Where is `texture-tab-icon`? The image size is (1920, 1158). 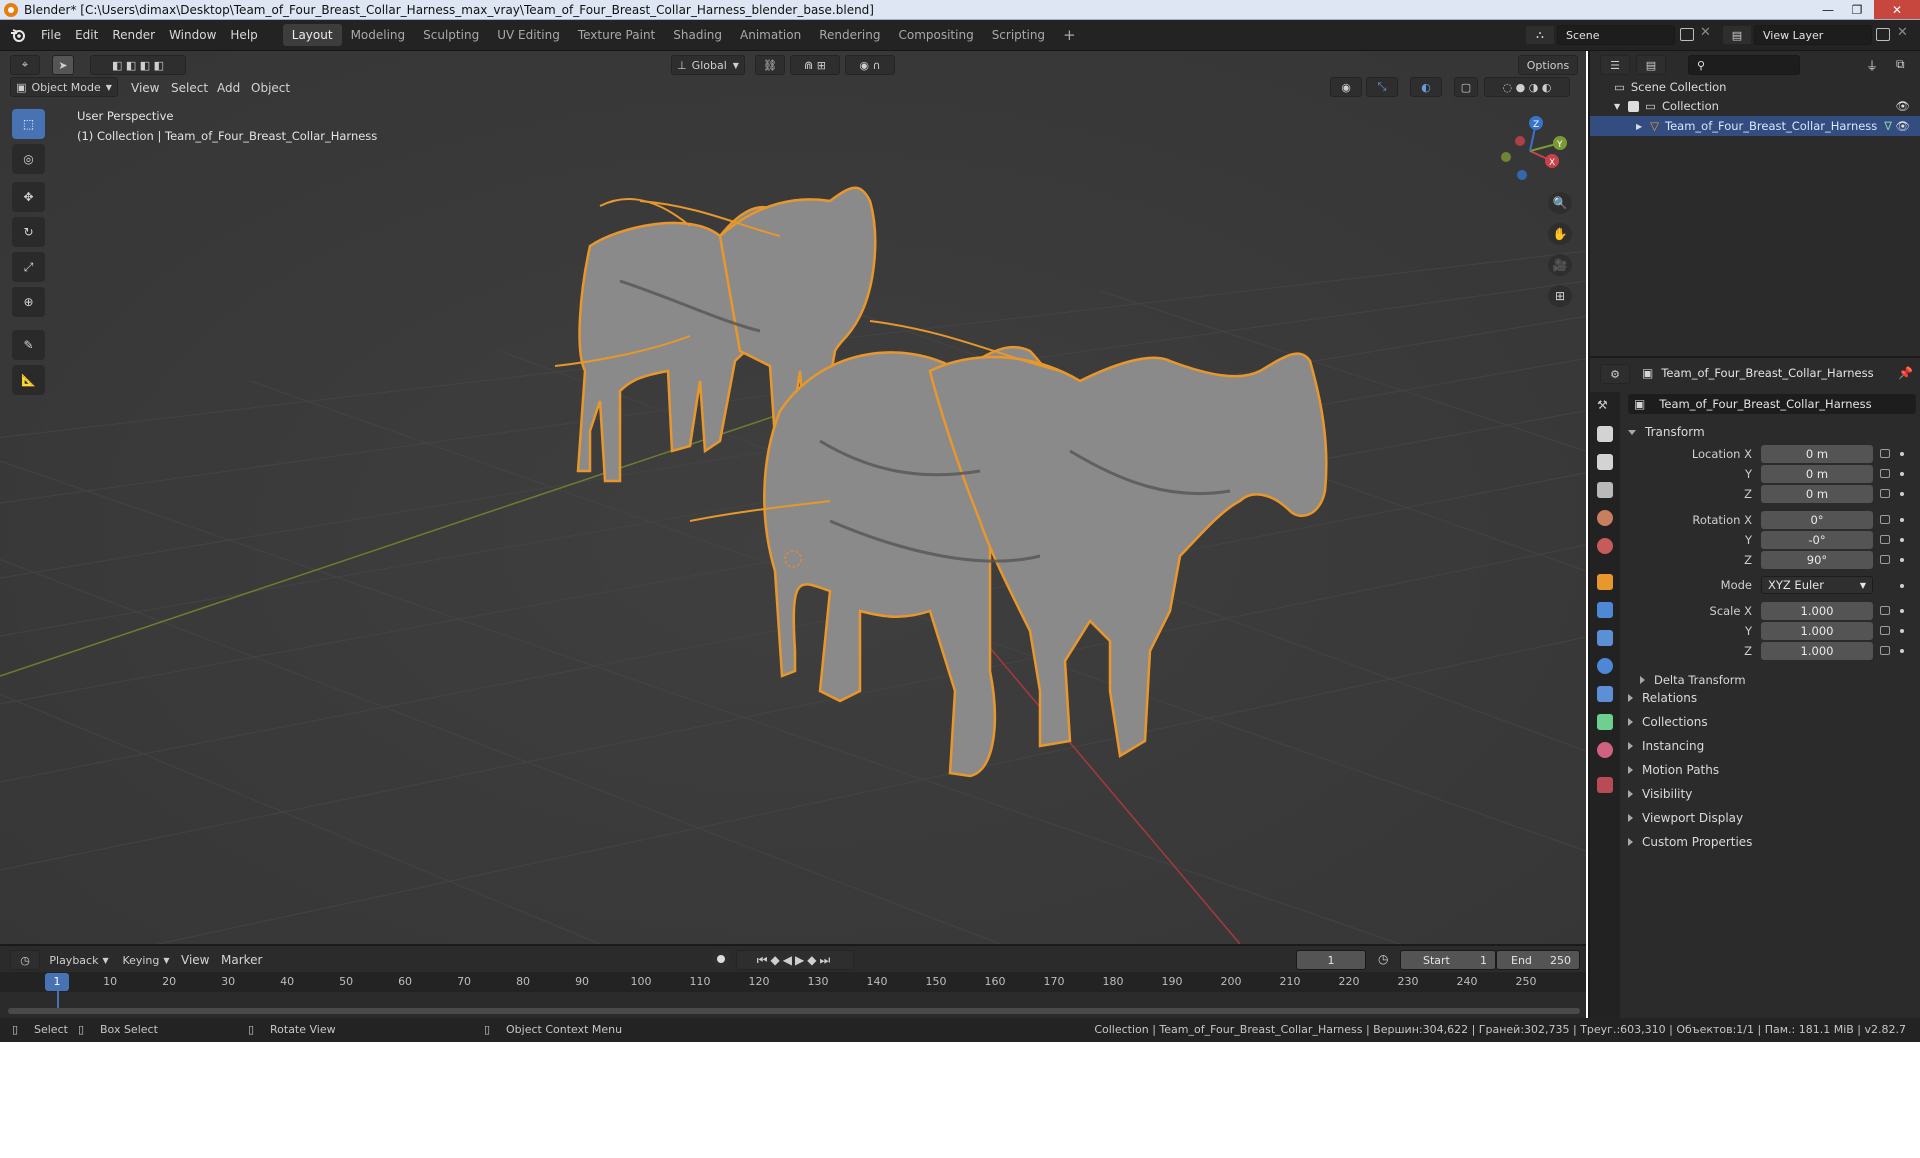 texture-tab-icon is located at coordinates (1605, 785).